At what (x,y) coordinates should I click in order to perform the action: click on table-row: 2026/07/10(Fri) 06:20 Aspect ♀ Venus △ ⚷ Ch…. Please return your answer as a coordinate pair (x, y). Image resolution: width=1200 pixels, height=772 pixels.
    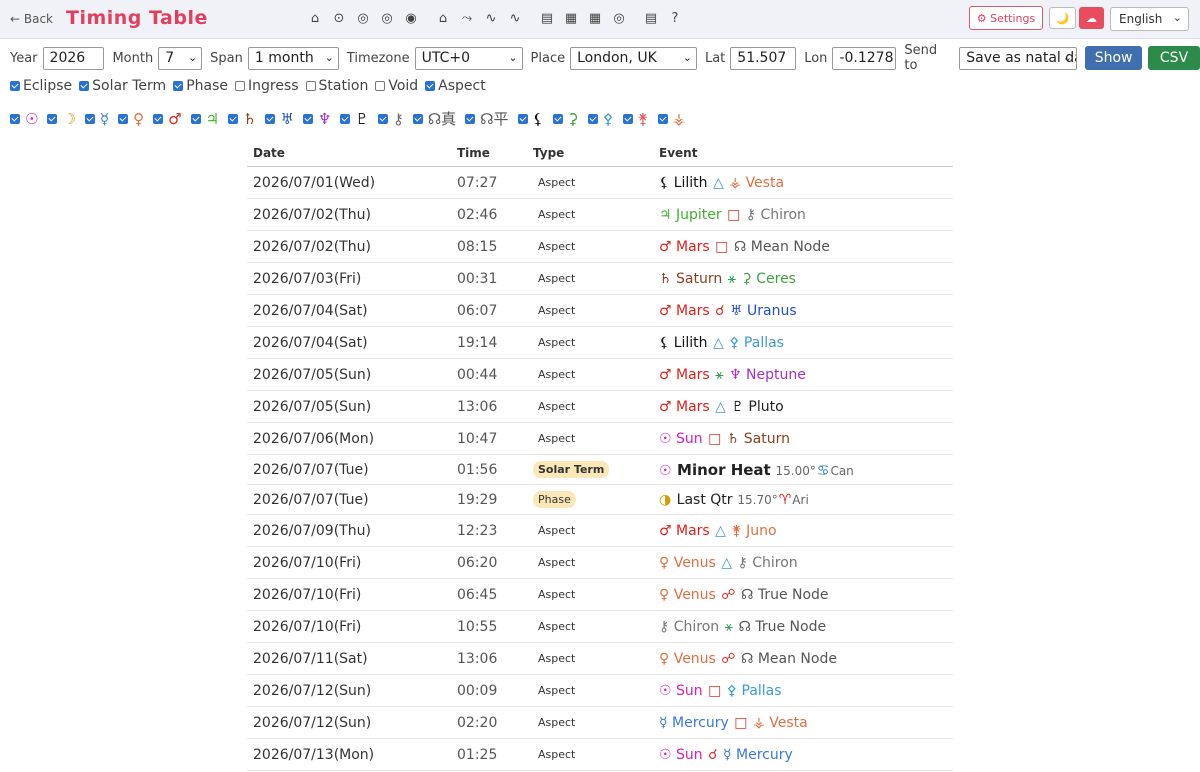
    Looking at the image, I should click on (600, 562).